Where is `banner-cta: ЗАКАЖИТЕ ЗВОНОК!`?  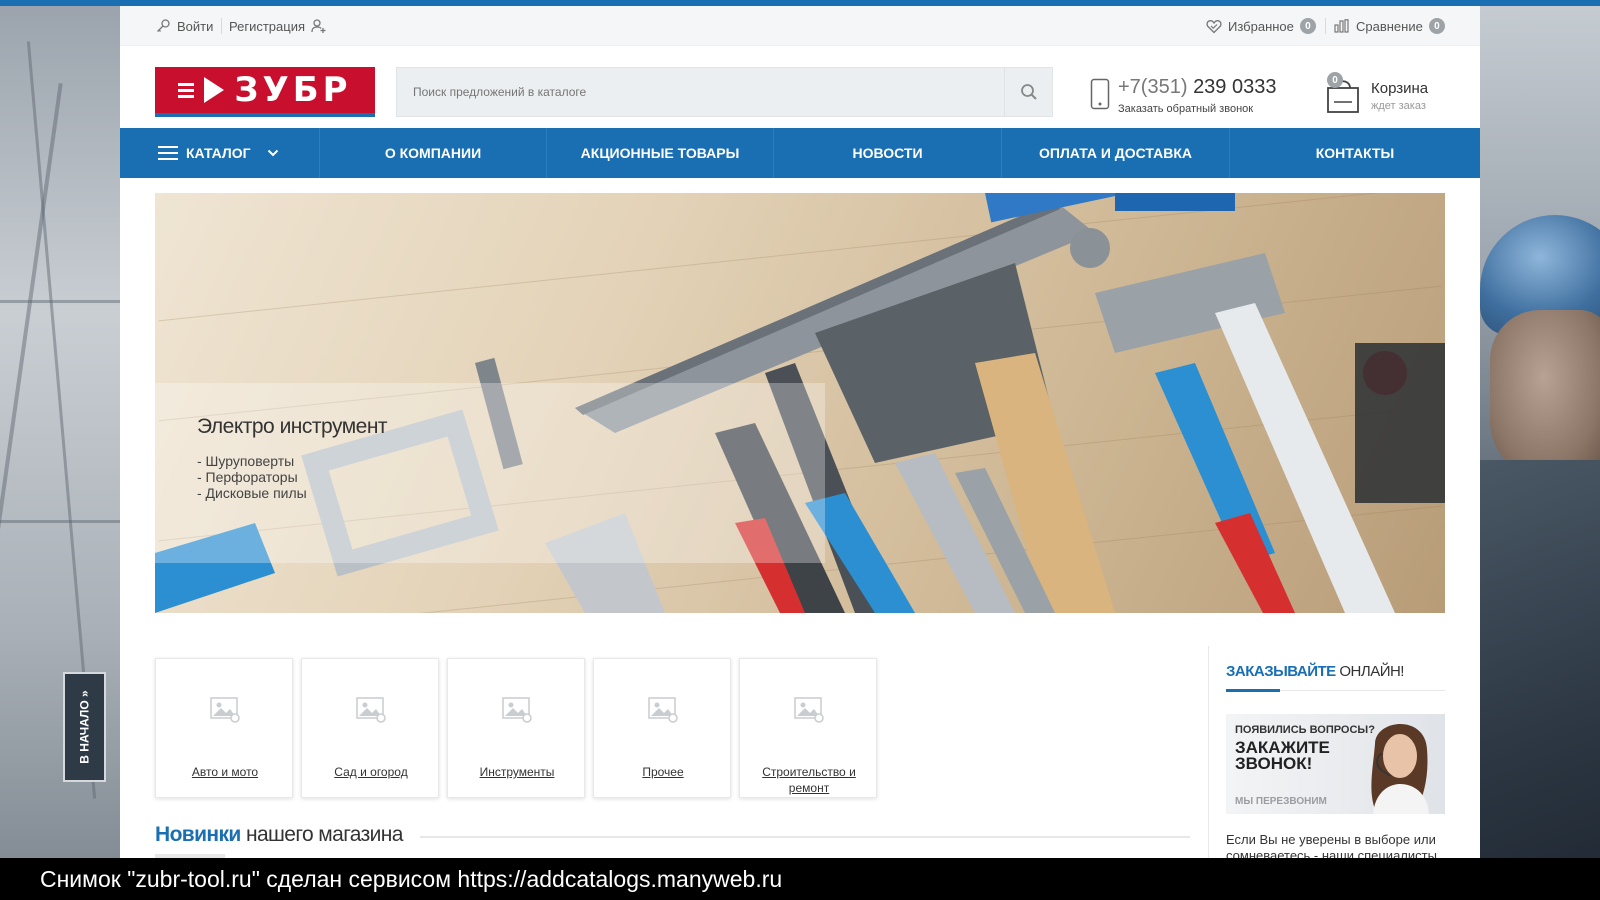
banner-cta: ЗАКАЖИТЕ ЗВОНОК! is located at coordinates (1282, 755).